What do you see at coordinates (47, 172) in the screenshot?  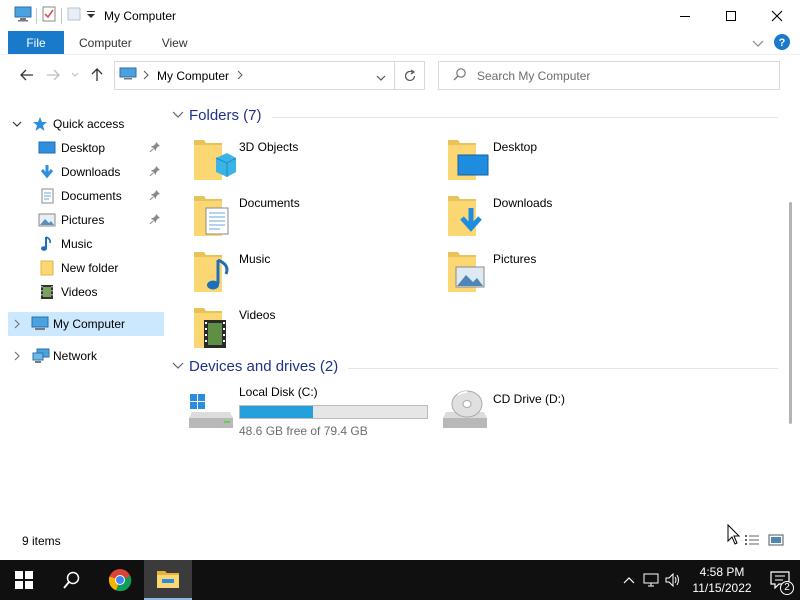 I see `downloads-icon` at bounding box center [47, 172].